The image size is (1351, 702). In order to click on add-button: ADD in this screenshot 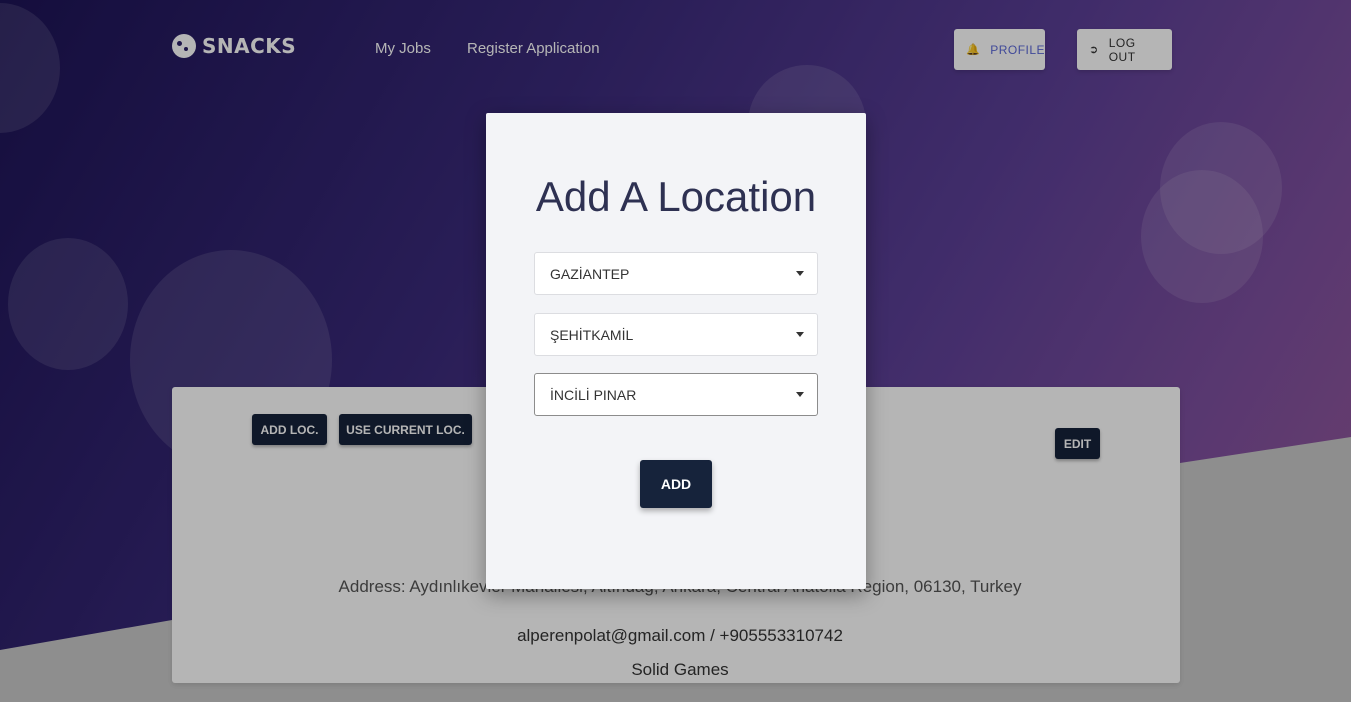, I will do `click(676, 484)`.